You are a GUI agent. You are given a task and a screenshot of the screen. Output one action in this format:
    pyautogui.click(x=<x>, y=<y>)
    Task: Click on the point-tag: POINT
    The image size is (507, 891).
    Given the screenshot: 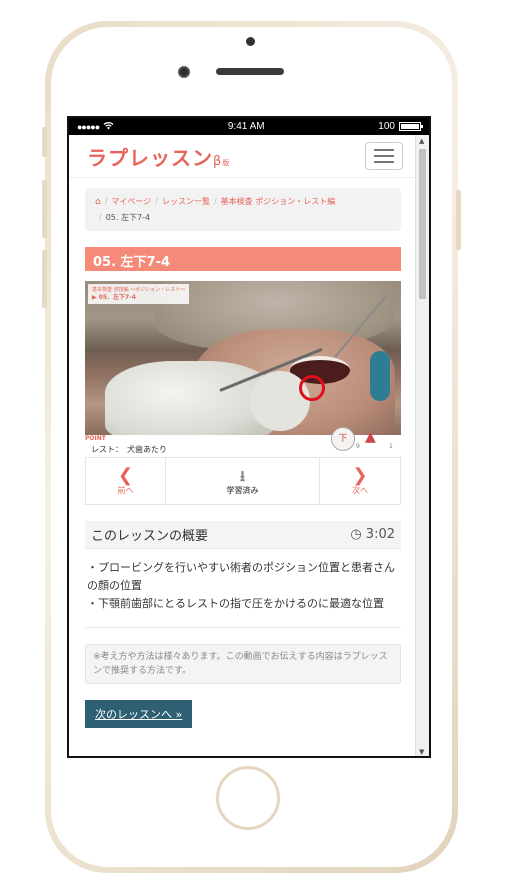 What is the action you would take?
    pyautogui.click(x=95, y=438)
    